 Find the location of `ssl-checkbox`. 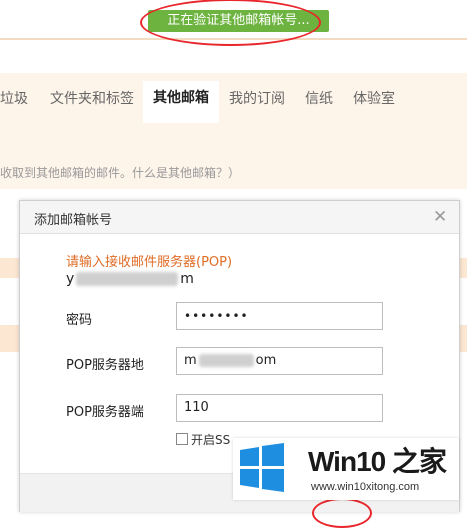

ssl-checkbox is located at coordinates (182, 439).